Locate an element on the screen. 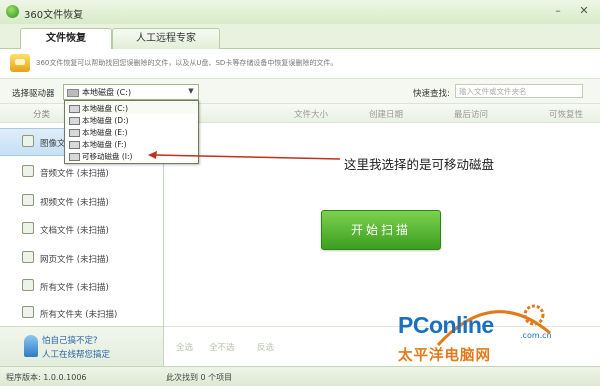 Image resolution: width=600 pixels, height=386 pixels. close-button: ✕ is located at coordinates (584, 10).